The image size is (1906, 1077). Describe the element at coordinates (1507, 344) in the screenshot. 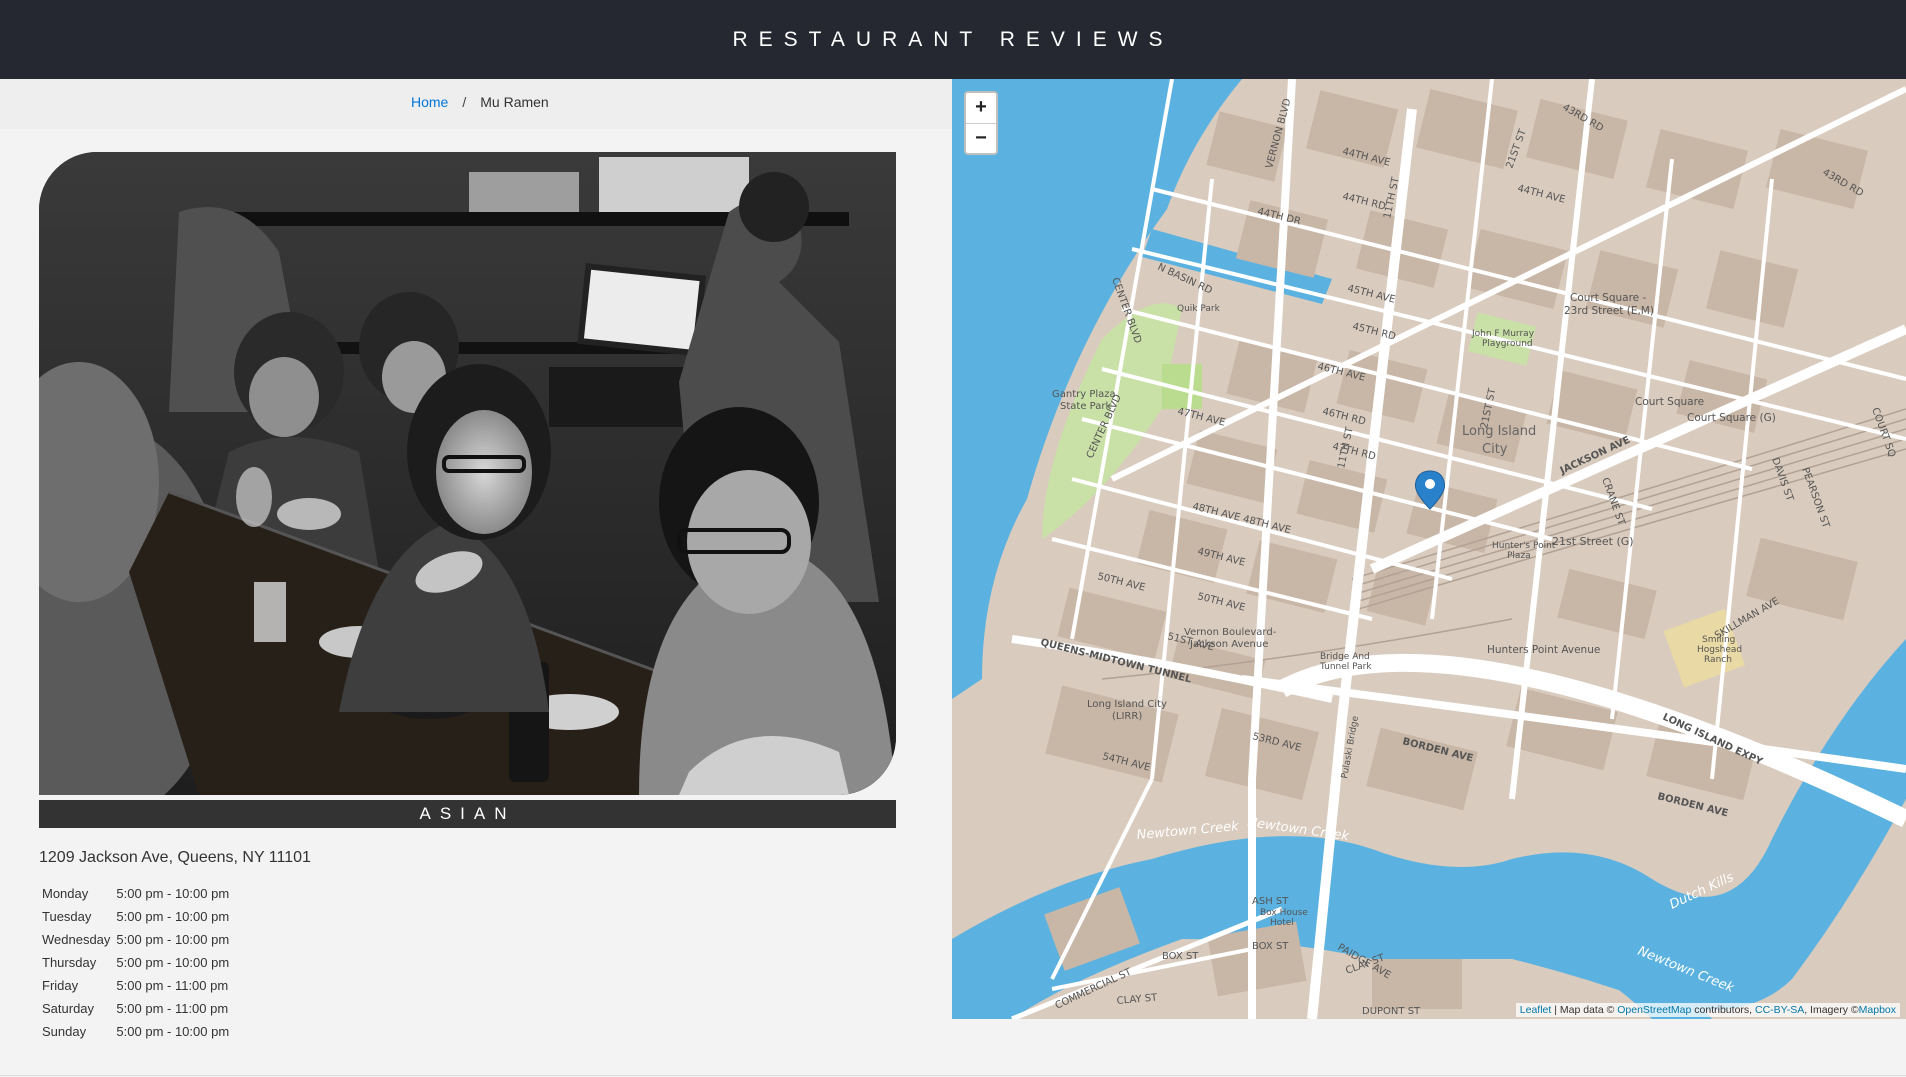

I see `map-label-place: Playground` at that location.